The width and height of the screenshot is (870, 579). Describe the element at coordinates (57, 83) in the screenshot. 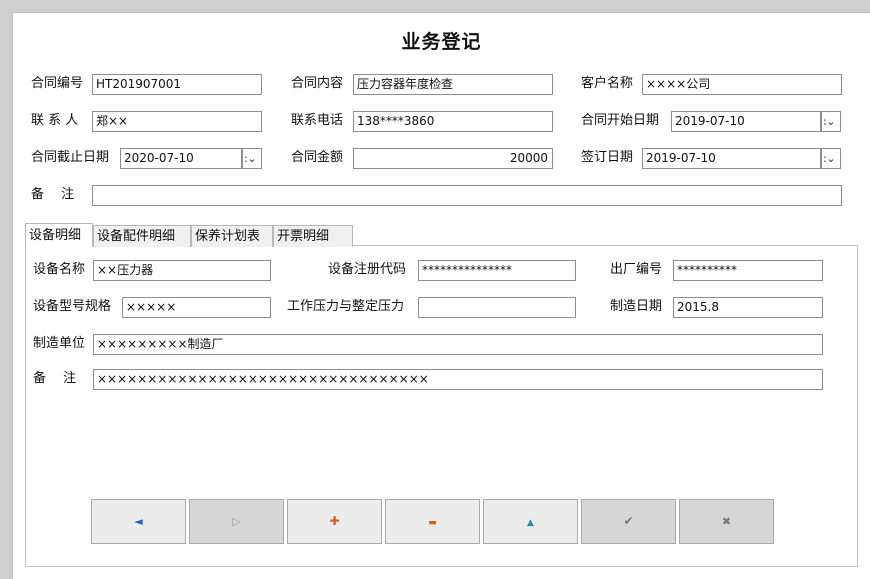

I see `contract-number-label: 合同编号` at that location.